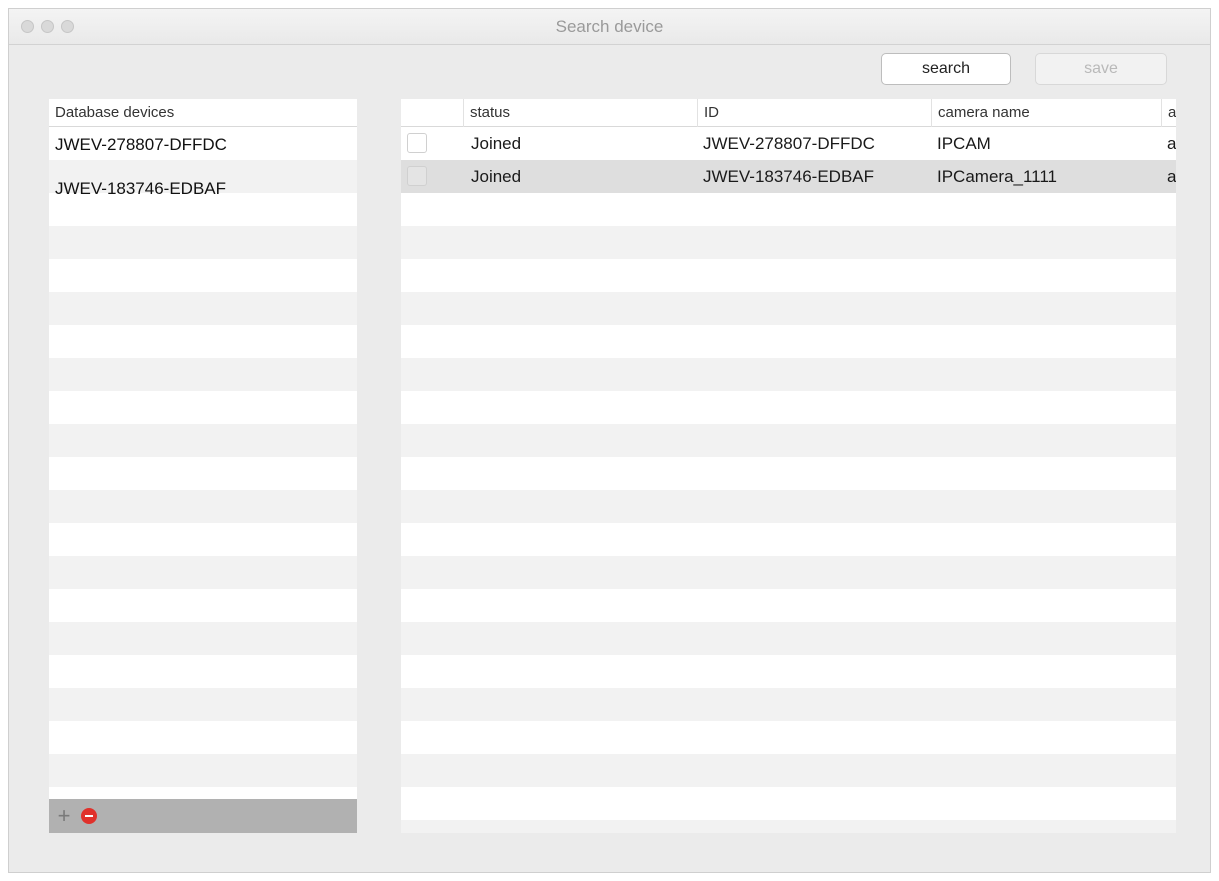  I want to click on table-row: Joined JWEV-278807-DFFDC IPCAM a, so click(788, 143).